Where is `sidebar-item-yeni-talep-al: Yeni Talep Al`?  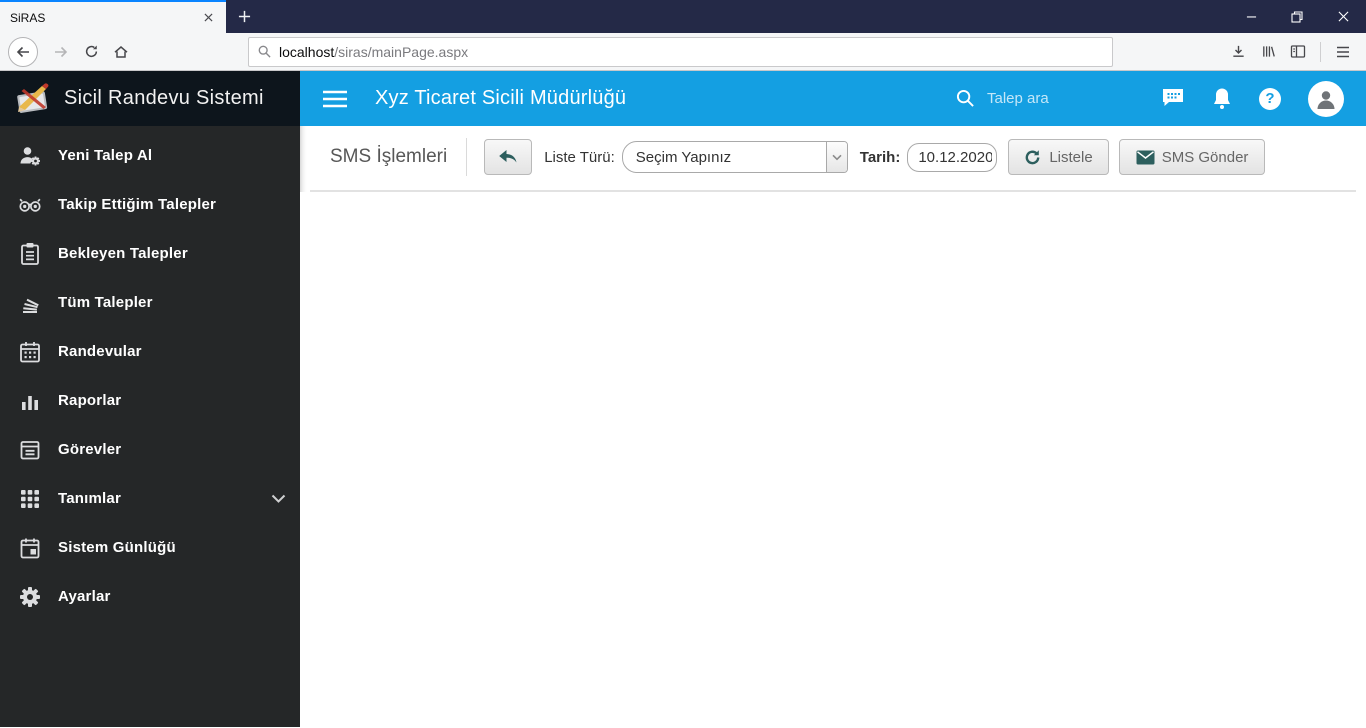
sidebar-item-yeni-talep-al: Yeni Talep Al is located at coordinates (150, 155).